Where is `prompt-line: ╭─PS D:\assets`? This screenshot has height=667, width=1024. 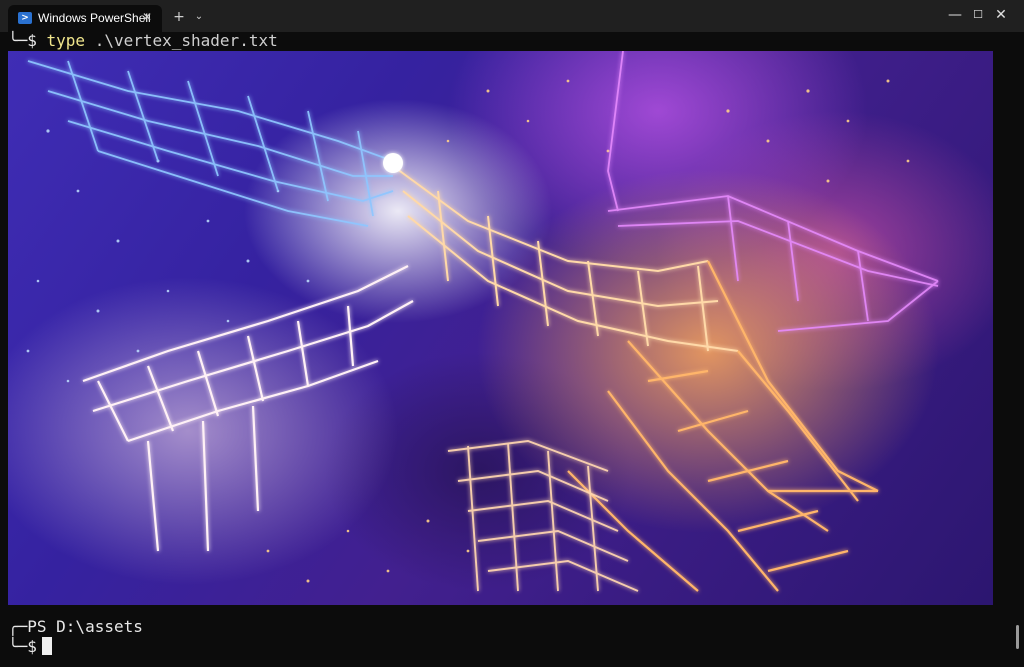 prompt-line: ╭─PS D:\assets is located at coordinates (75, 627).